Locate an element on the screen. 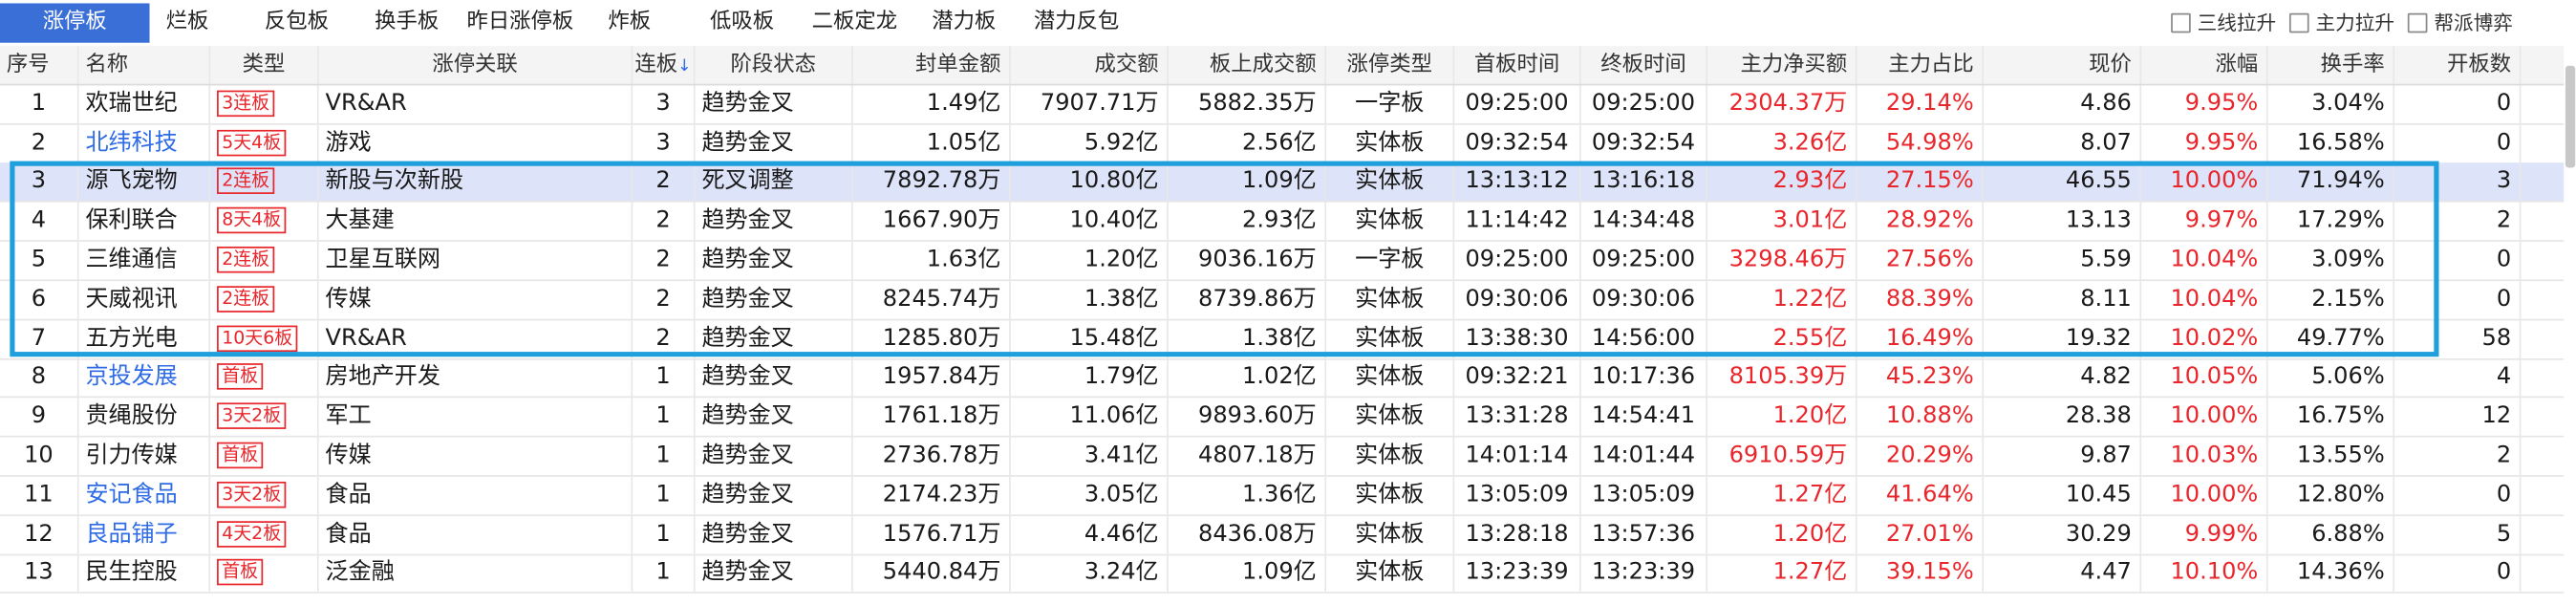 This screenshot has height=605, width=2576. tab-broken-board: 烂板 is located at coordinates (187, 22).